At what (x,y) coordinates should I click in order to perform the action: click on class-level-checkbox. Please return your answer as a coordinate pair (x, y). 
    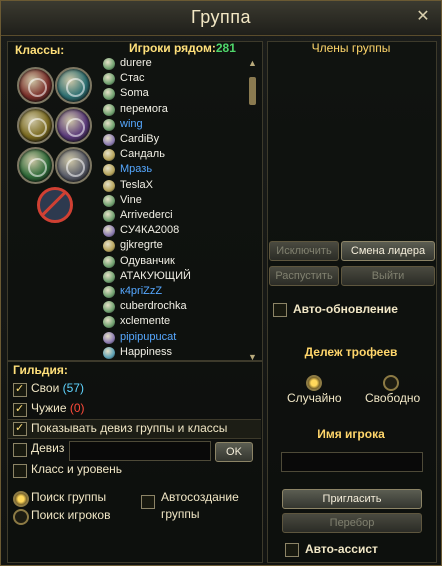
    Looking at the image, I should click on (20, 471).